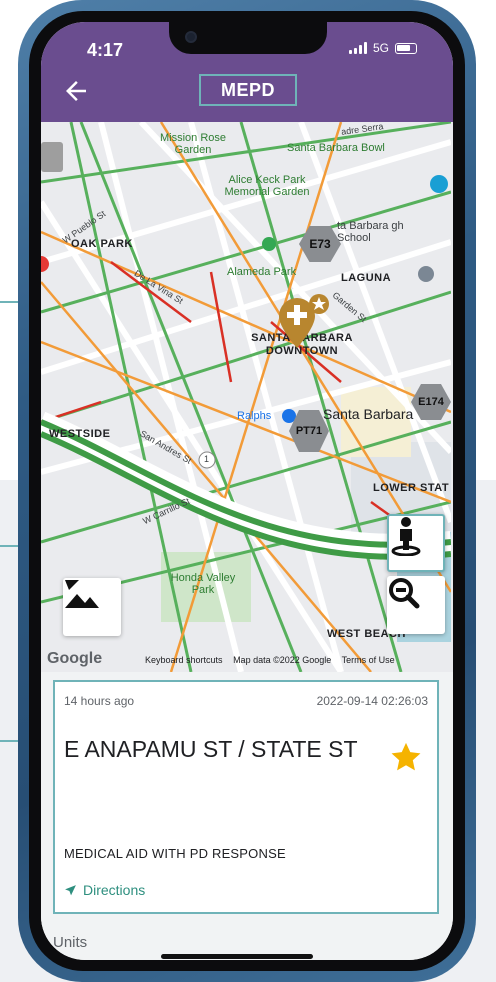 The image size is (496, 982). I want to click on status-indicators: 5G, so click(382, 48).